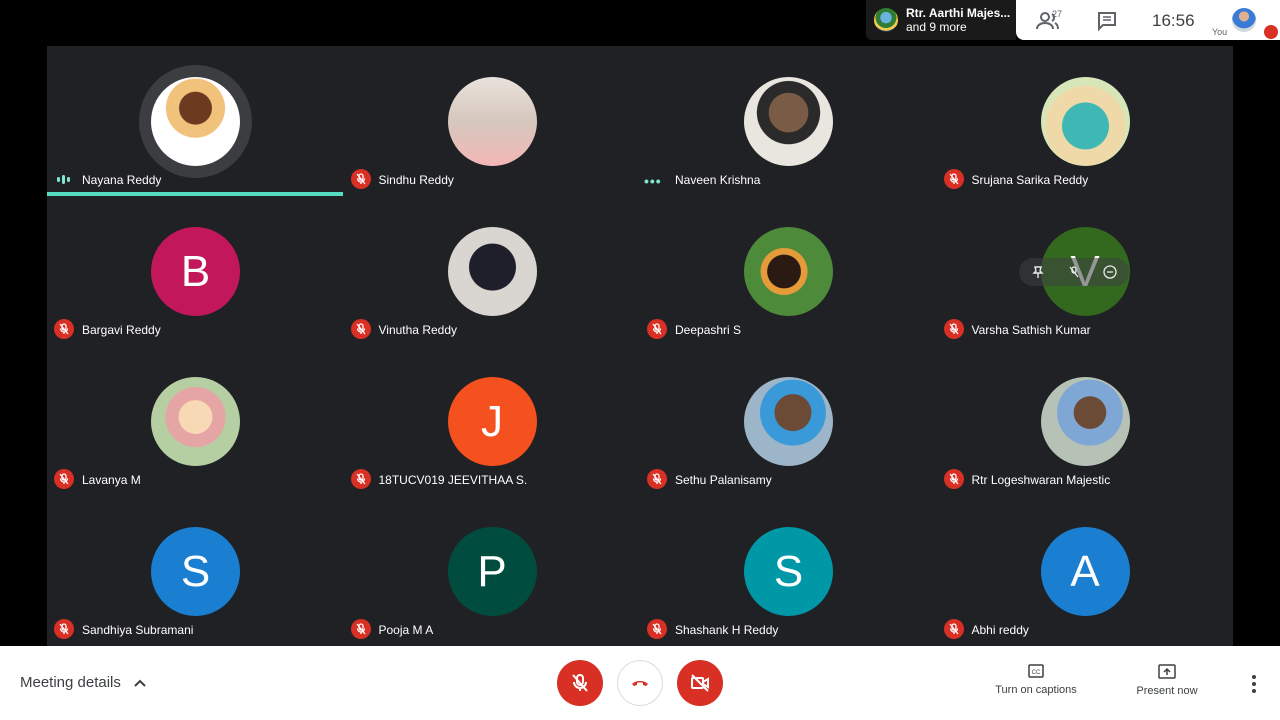 The image size is (1280, 720). I want to click on people-count: 27, so click(1057, 14).